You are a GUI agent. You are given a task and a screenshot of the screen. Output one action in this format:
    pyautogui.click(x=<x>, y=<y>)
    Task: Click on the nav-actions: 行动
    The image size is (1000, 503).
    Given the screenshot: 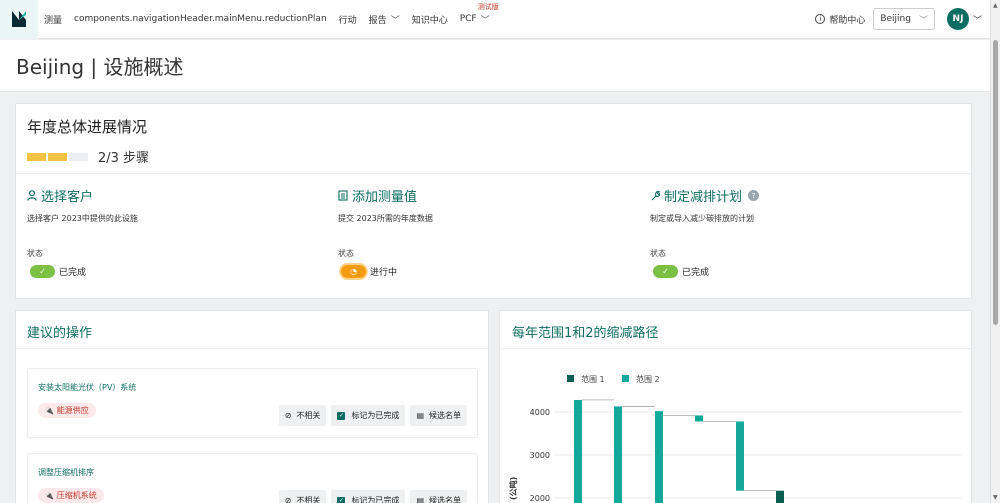 What is the action you would take?
    pyautogui.click(x=348, y=19)
    